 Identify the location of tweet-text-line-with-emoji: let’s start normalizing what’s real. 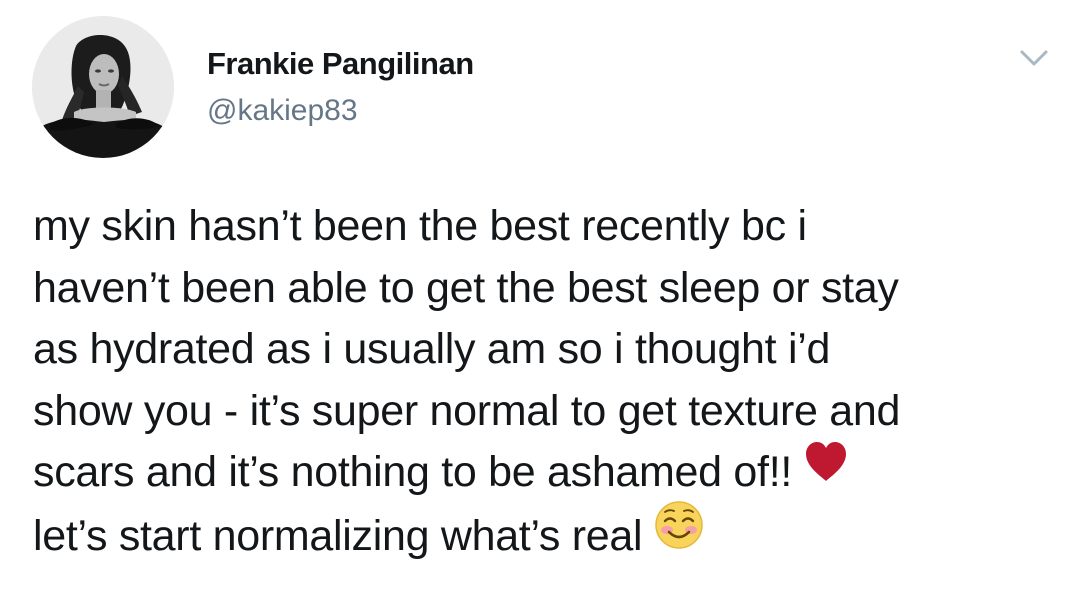
(548, 537).